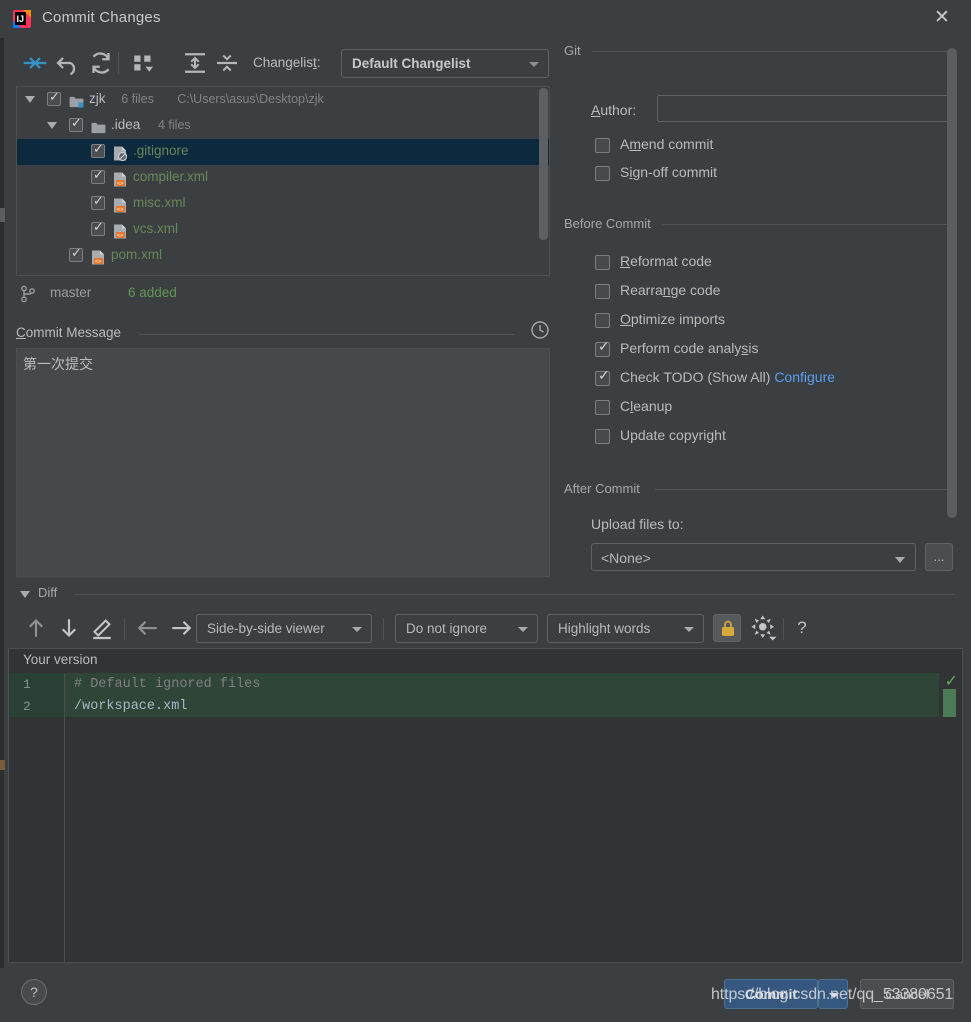  What do you see at coordinates (770, 51) in the screenshot?
I see `git-section-divider` at bounding box center [770, 51].